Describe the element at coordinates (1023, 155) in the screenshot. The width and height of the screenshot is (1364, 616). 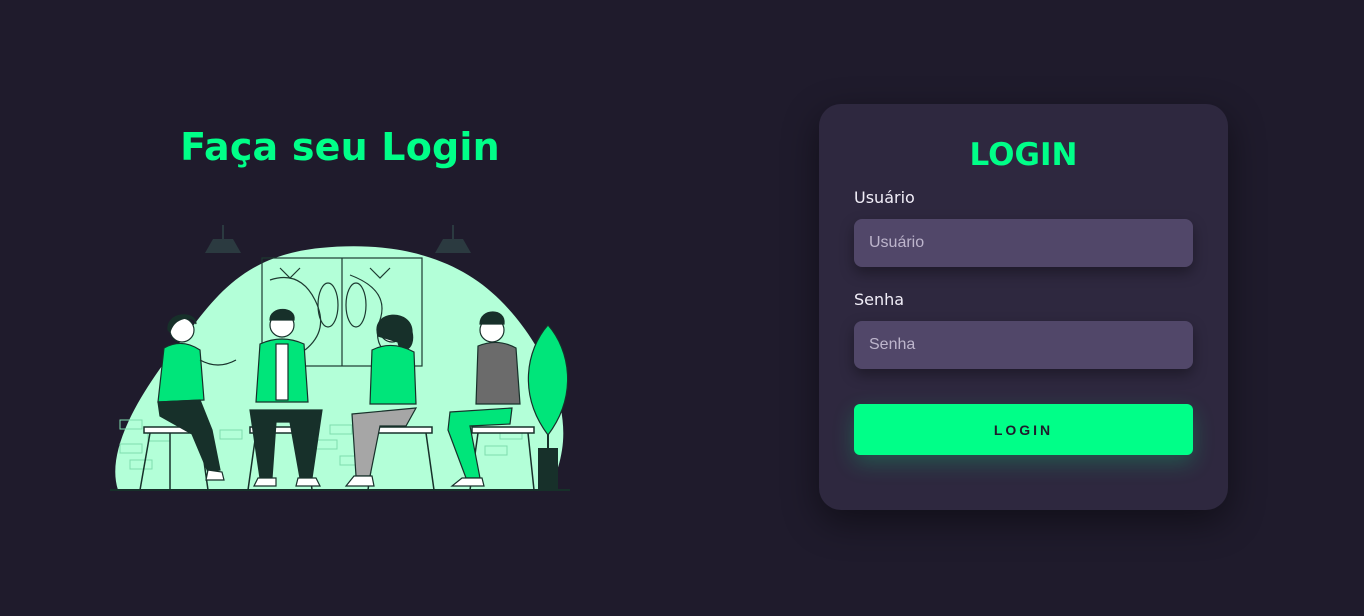
I see `login-card-title: LOGIN` at that location.